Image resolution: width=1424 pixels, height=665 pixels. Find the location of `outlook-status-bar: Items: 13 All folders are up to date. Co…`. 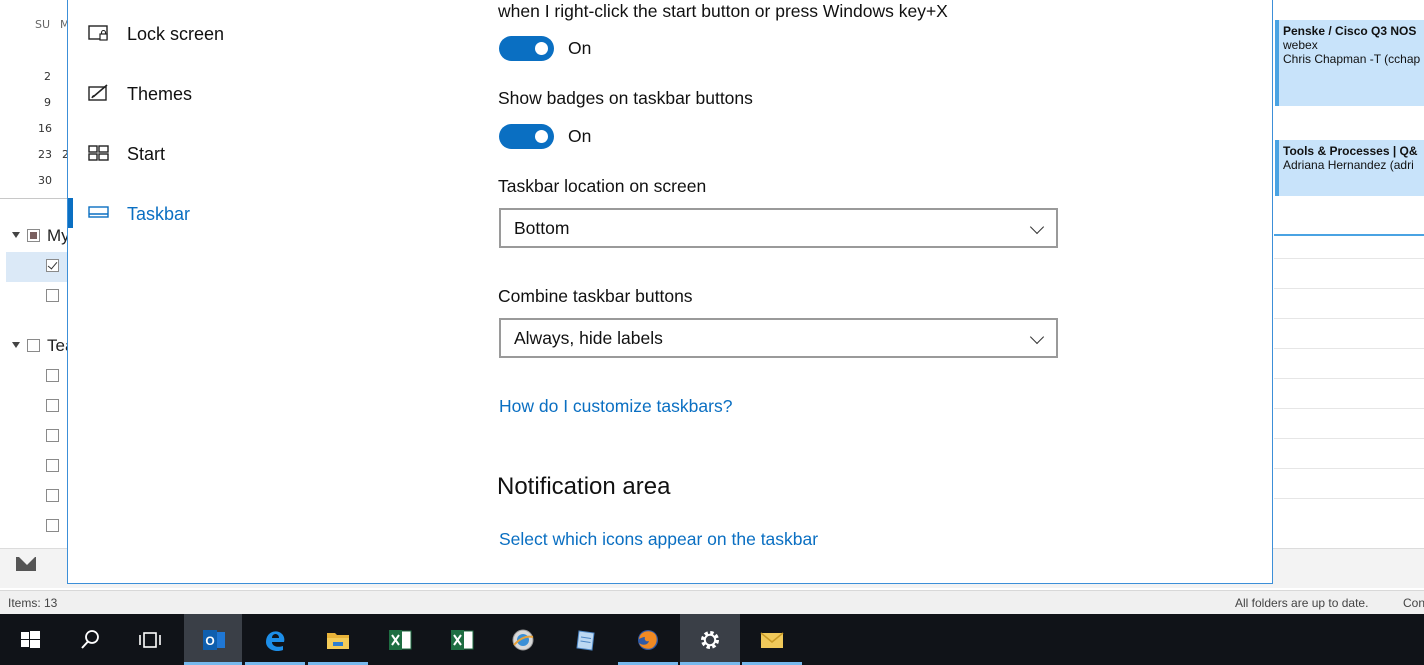

outlook-status-bar: Items: 13 All folders are up to date. Co… is located at coordinates (712, 602).